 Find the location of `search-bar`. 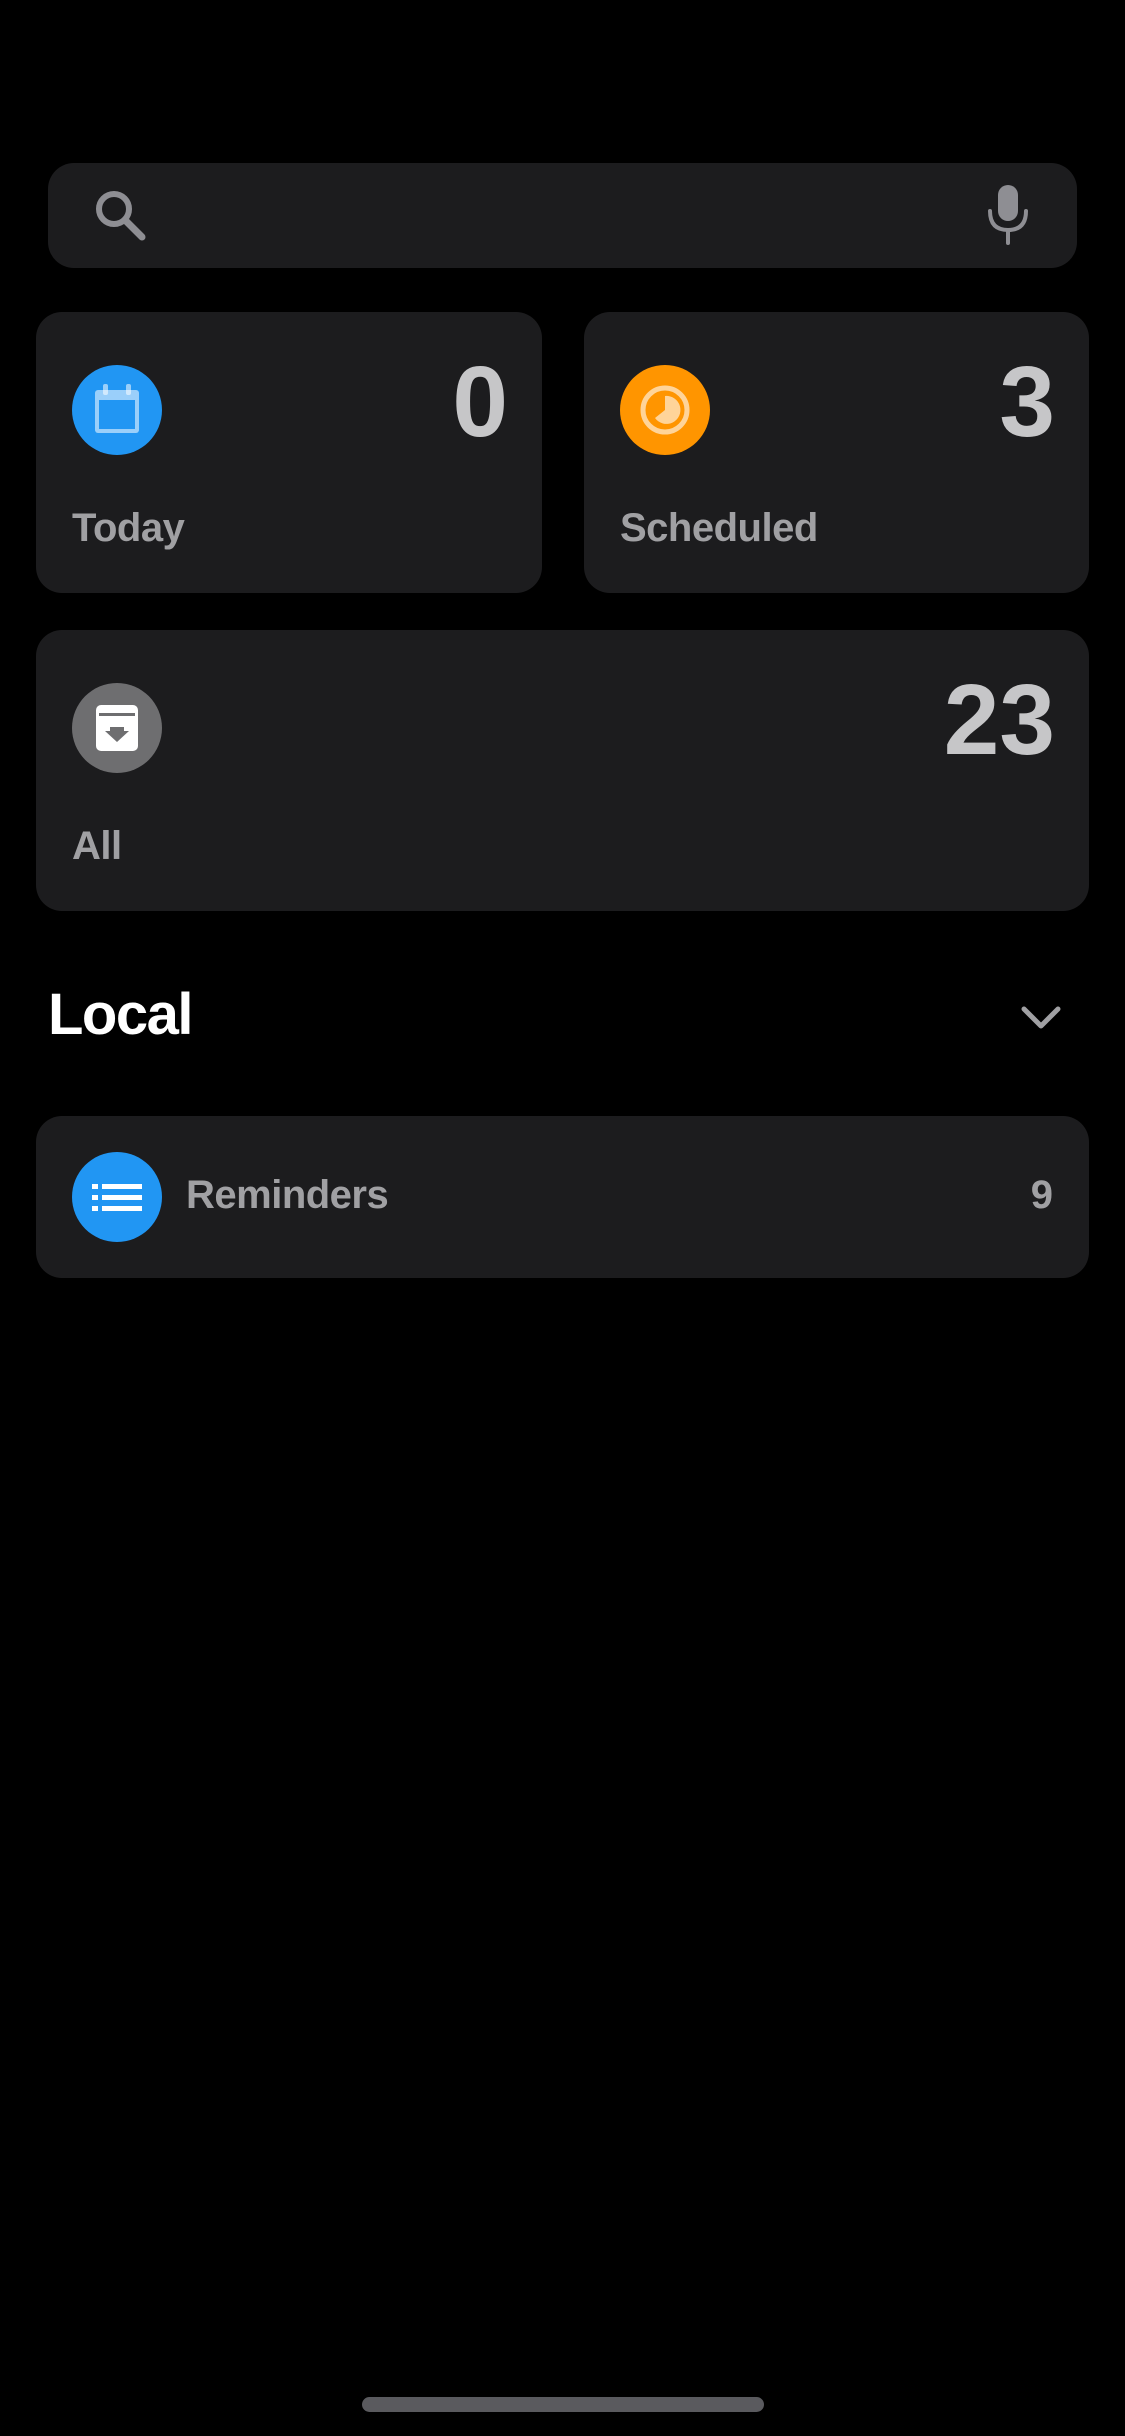

search-bar is located at coordinates (562, 216).